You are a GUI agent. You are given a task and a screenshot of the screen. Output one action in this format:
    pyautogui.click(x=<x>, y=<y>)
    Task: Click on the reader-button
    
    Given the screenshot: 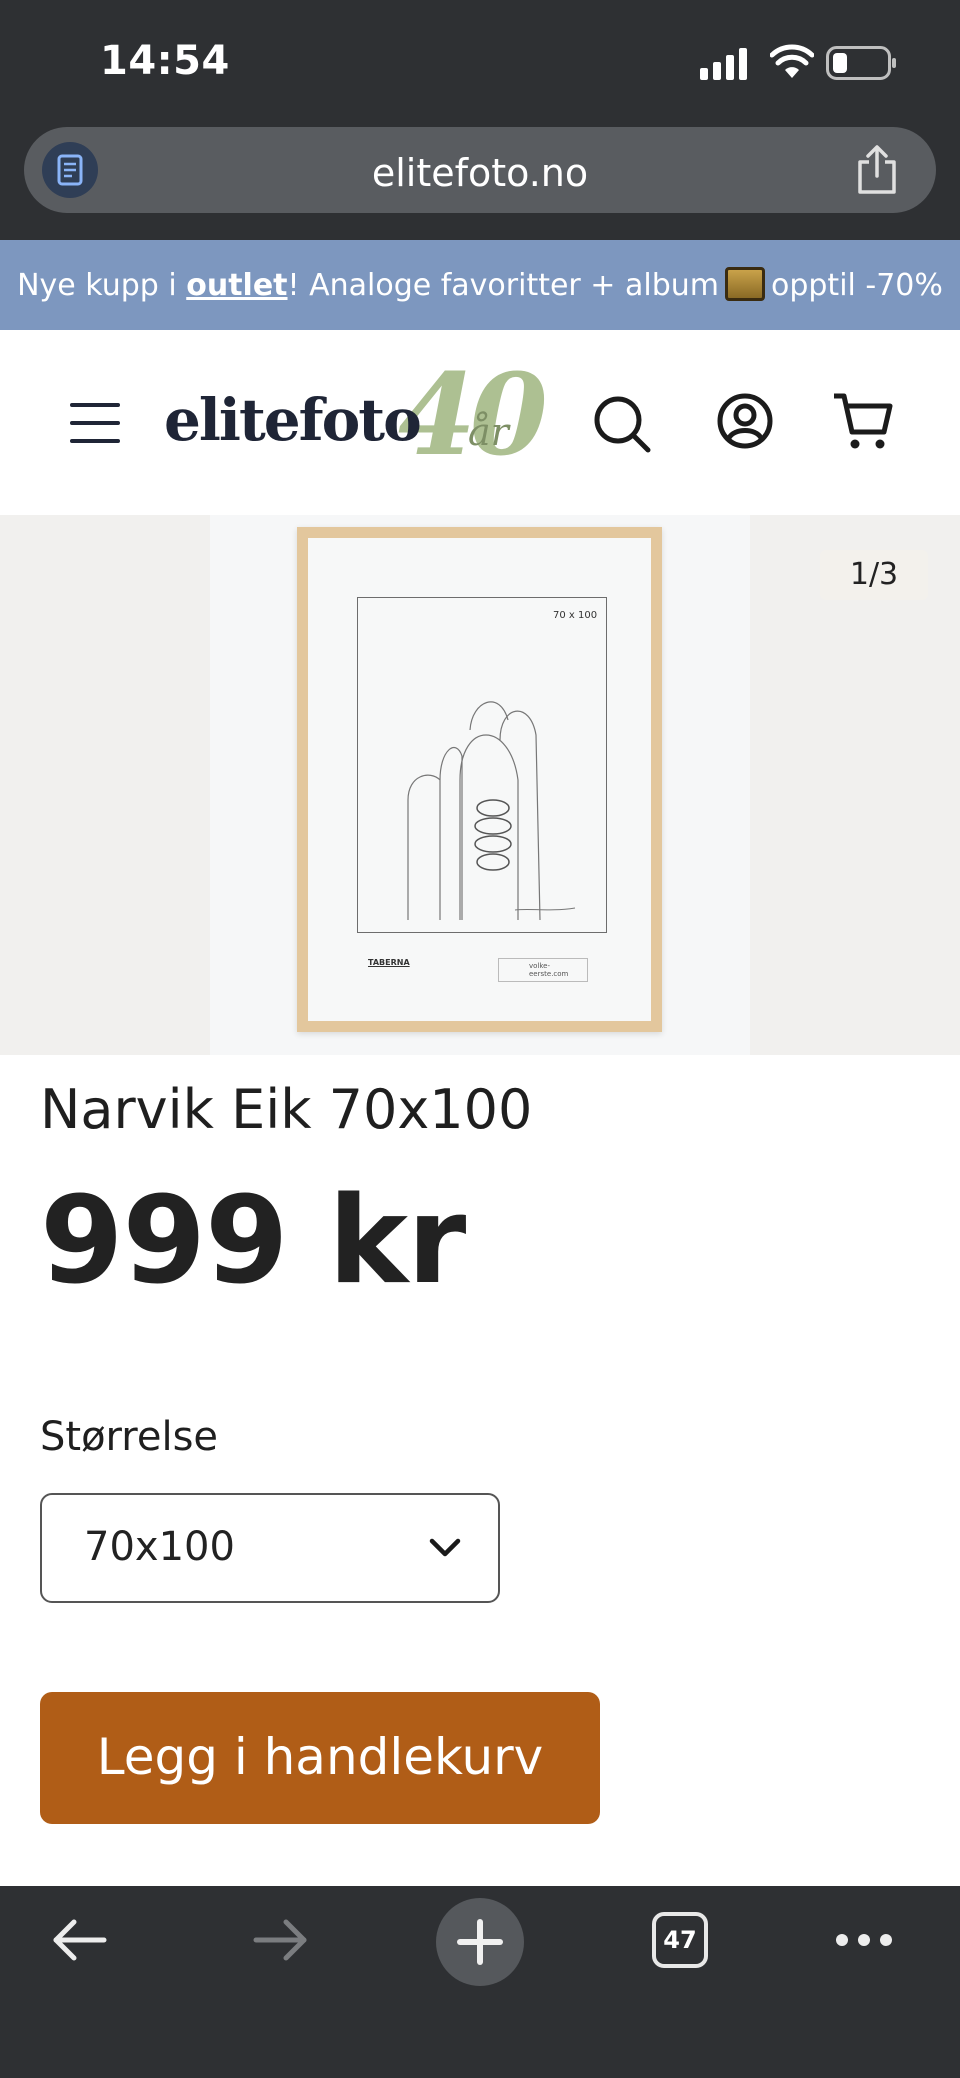 What is the action you would take?
    pyautogui.click(x=70, y=170)
    